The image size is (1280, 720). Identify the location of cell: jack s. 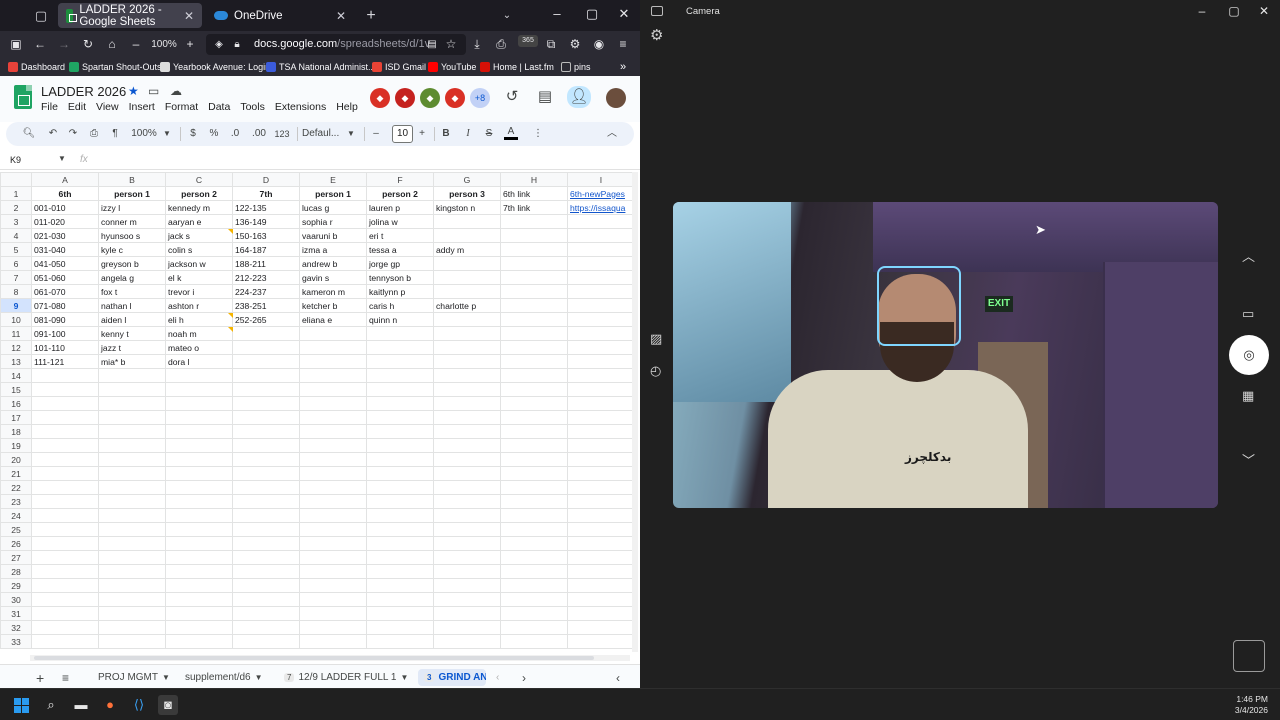
(199, 235).